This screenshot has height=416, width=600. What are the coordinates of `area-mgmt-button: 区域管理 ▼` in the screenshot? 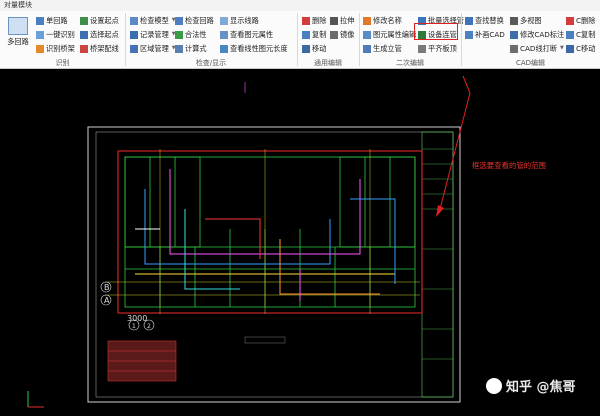 It's located at (153, 48).